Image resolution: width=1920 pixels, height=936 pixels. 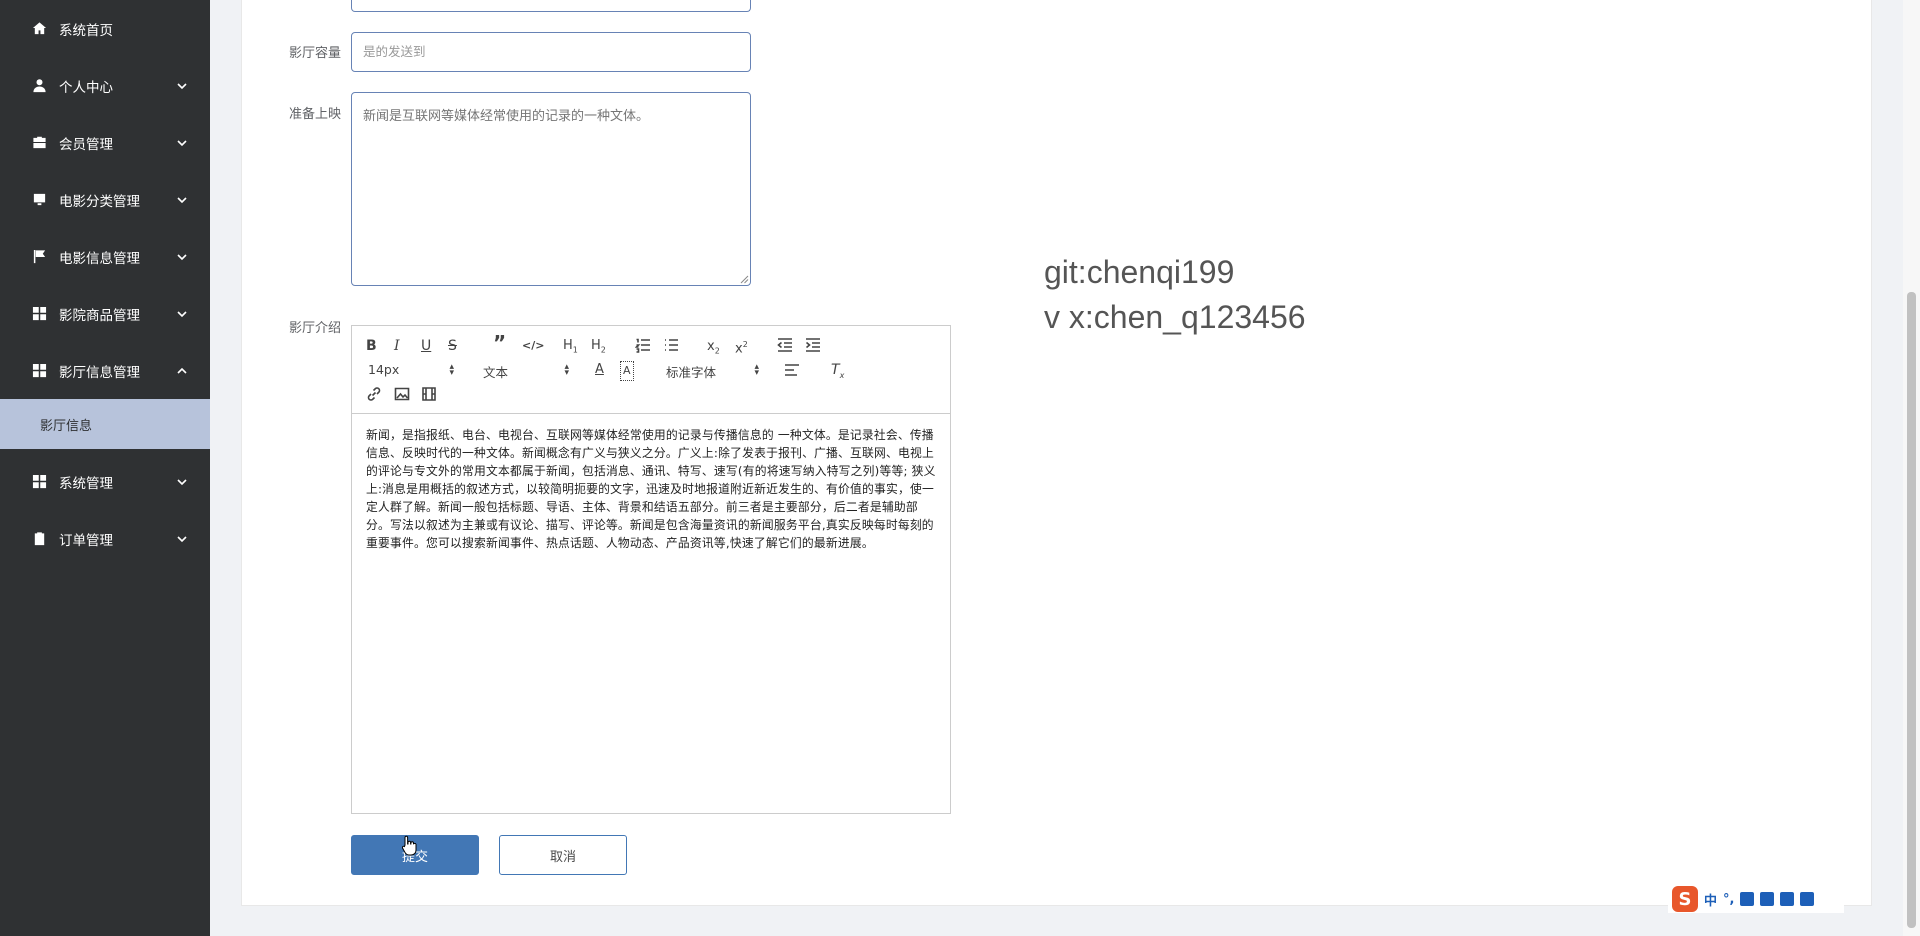 What do you see at coordinates (785, 347) in the screenshot?
I see `outdent-icon` at bounding box center [785, 347].